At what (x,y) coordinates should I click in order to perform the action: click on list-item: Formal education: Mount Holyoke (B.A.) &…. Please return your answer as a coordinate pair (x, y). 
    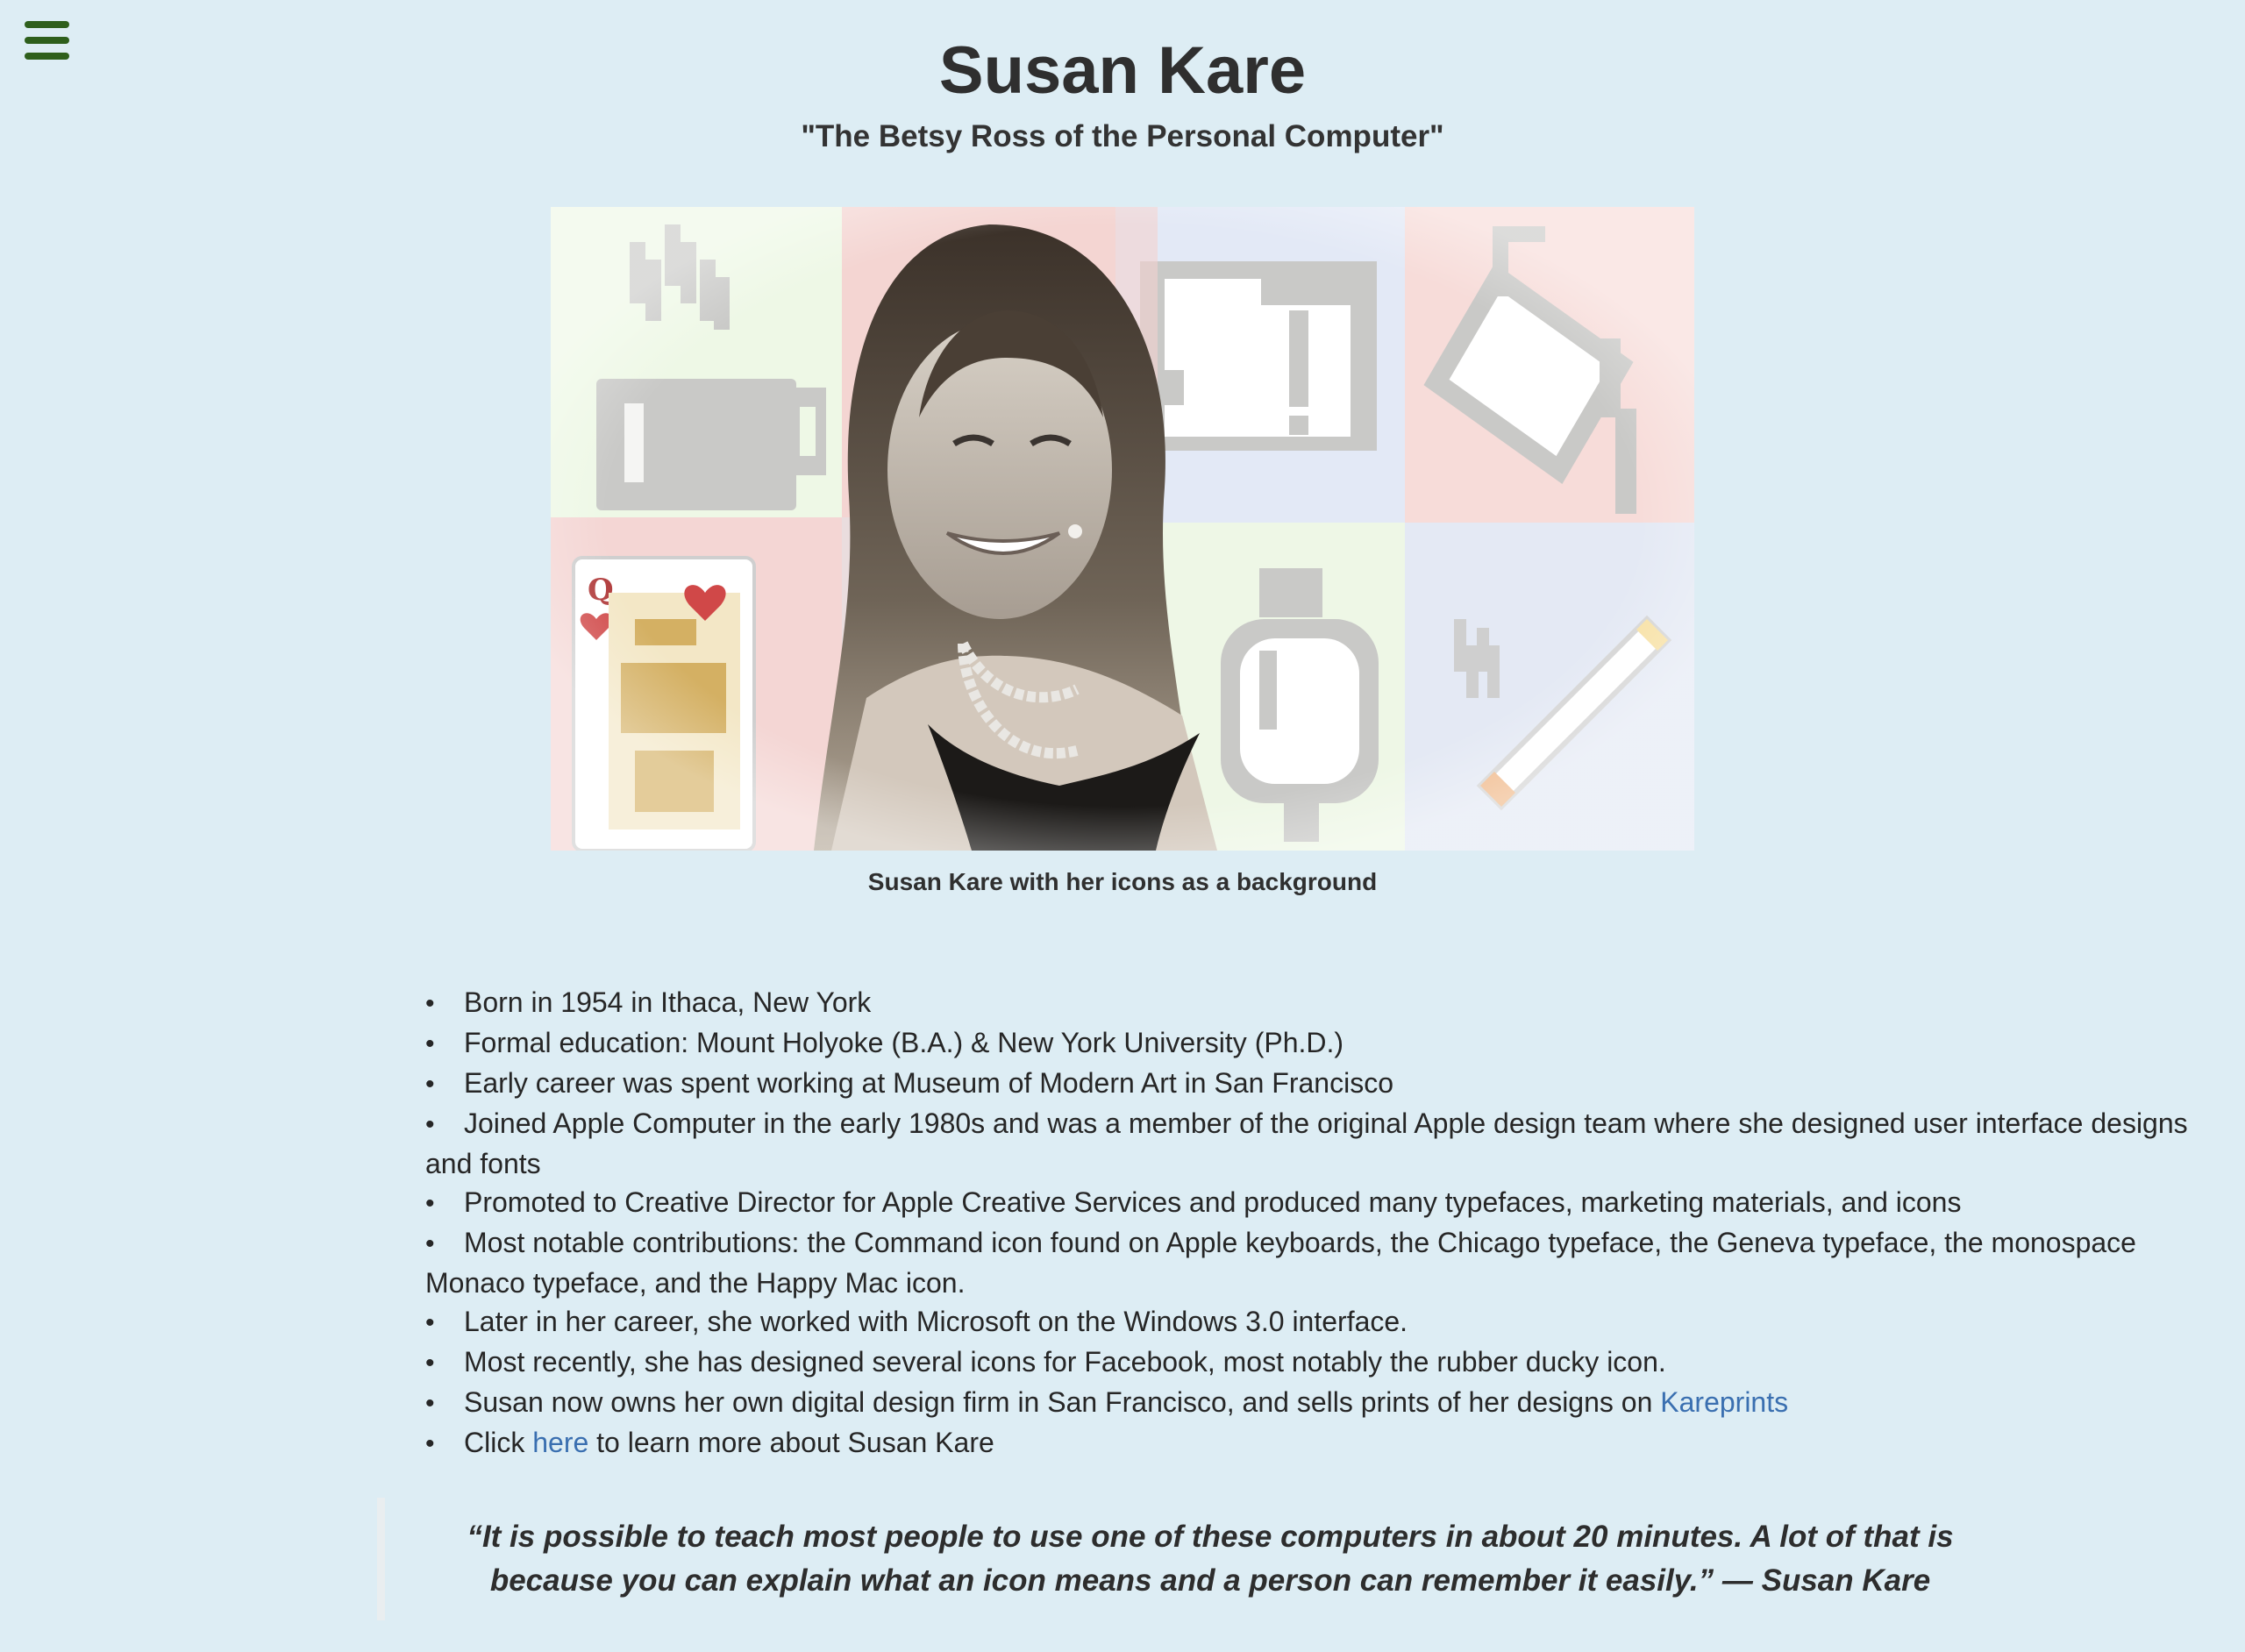
    Looking at the image, I should click on (1319, 1043).